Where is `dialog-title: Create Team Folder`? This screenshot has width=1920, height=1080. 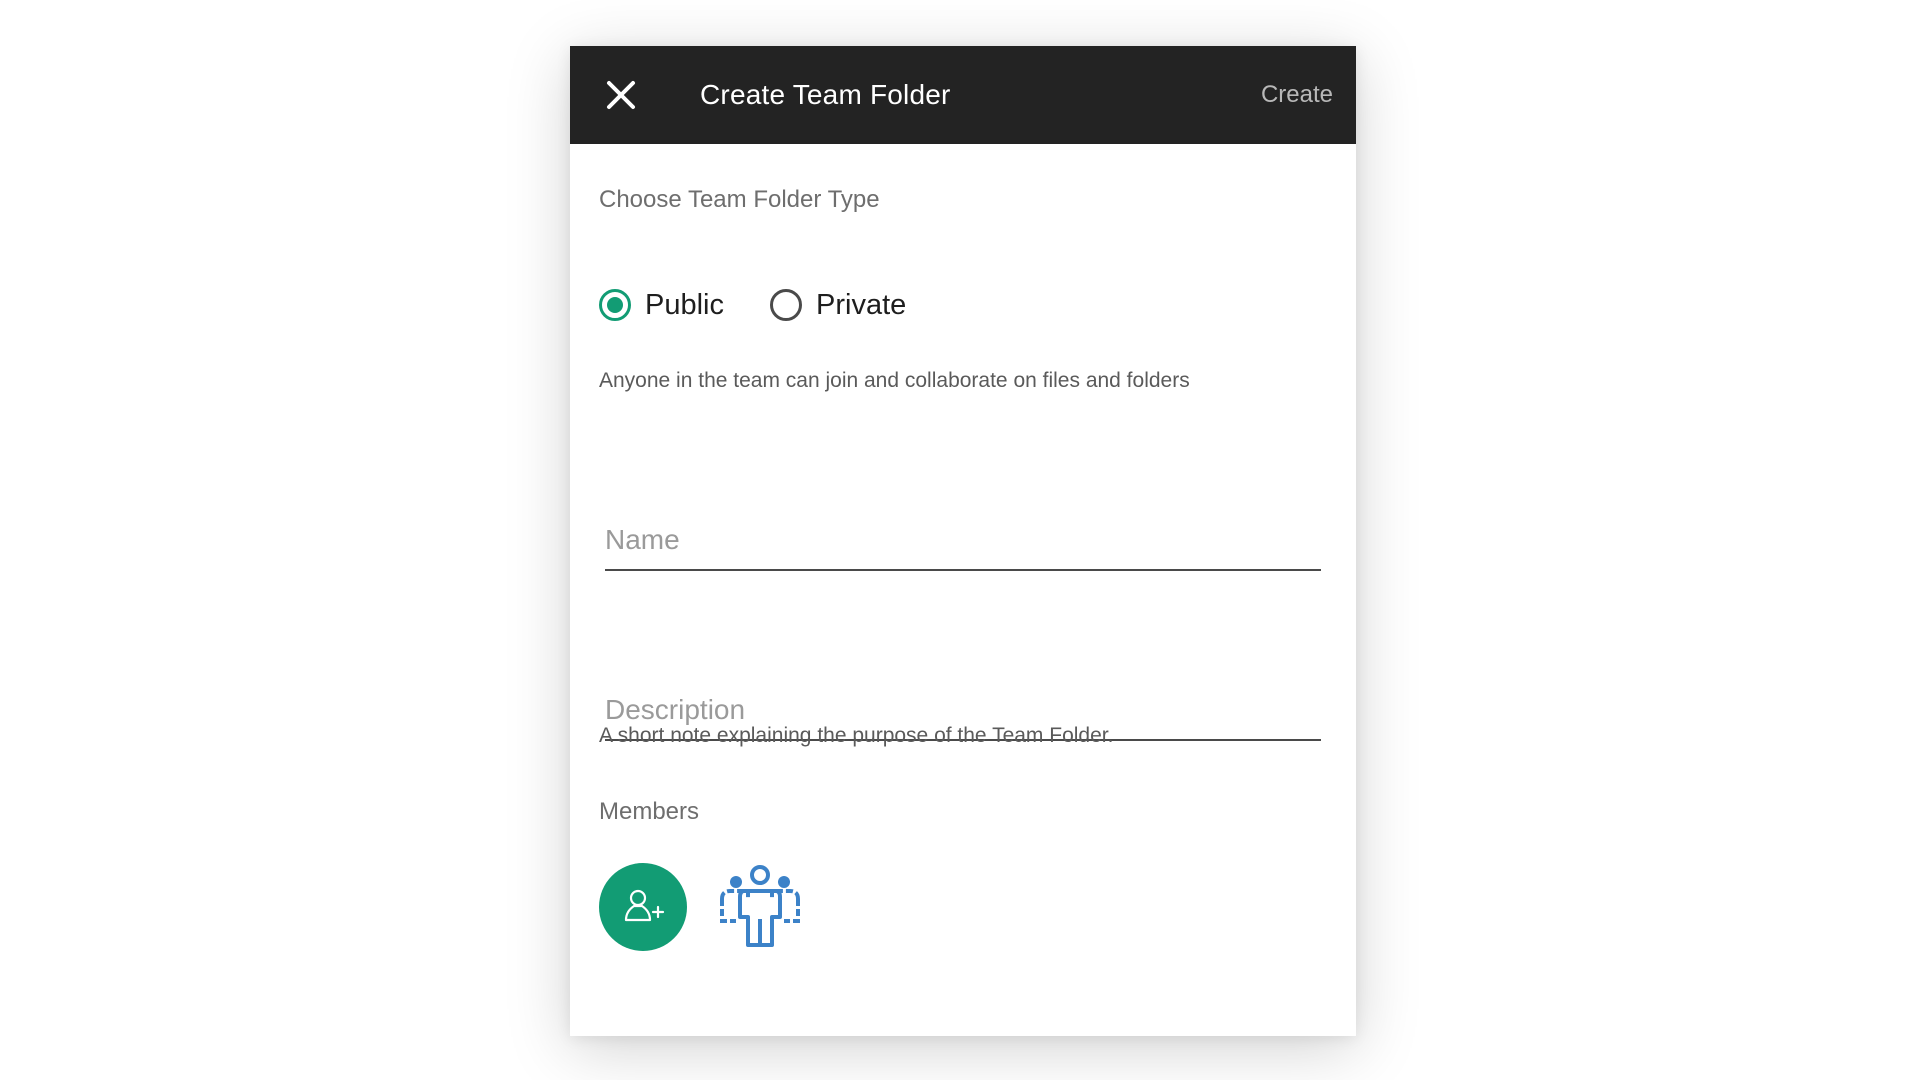
dialog-title: Create Team Folder is located at coordinates (825, 94).